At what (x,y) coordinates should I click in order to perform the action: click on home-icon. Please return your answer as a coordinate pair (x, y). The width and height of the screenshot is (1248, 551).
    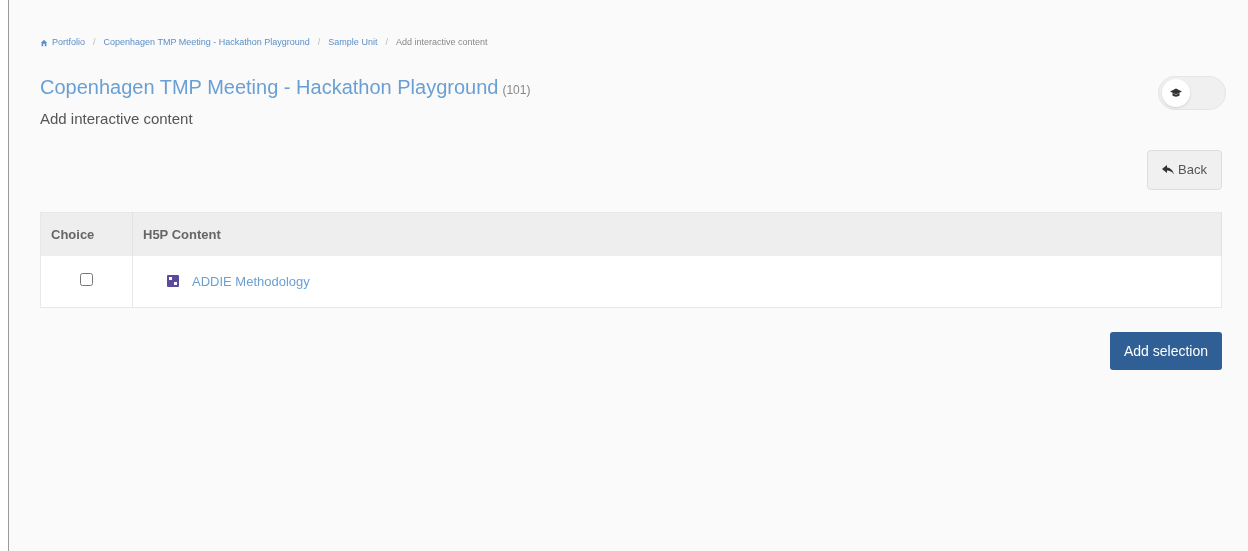
    Looking at the image, I should click on (44, 42).